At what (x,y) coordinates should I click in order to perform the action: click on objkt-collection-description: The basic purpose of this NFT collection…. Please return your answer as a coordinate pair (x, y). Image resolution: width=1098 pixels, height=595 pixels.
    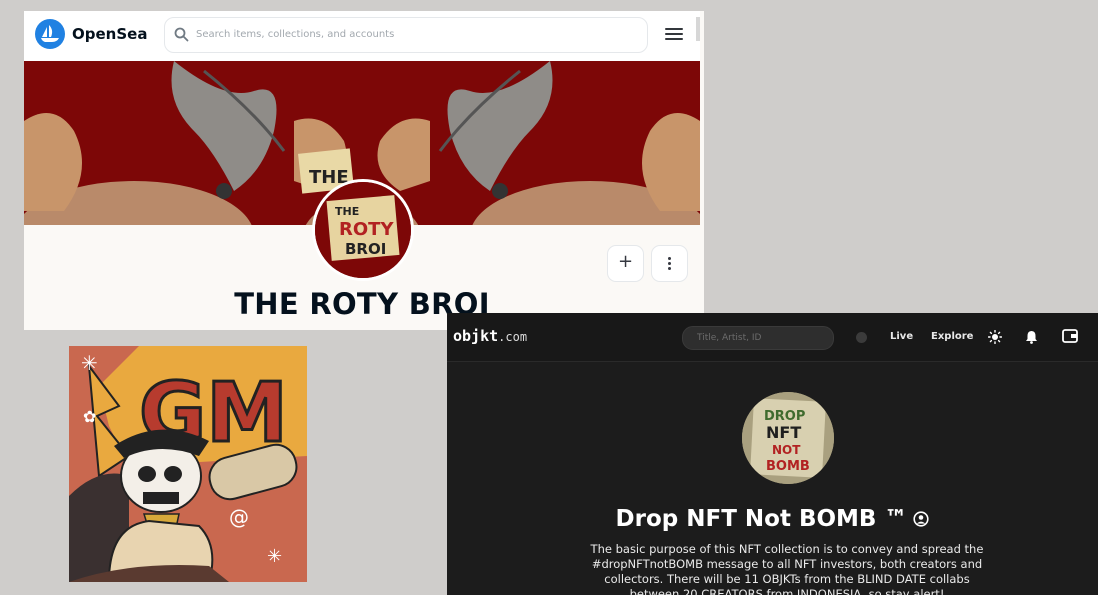
    Looking at the image, I should click on (787, 568).